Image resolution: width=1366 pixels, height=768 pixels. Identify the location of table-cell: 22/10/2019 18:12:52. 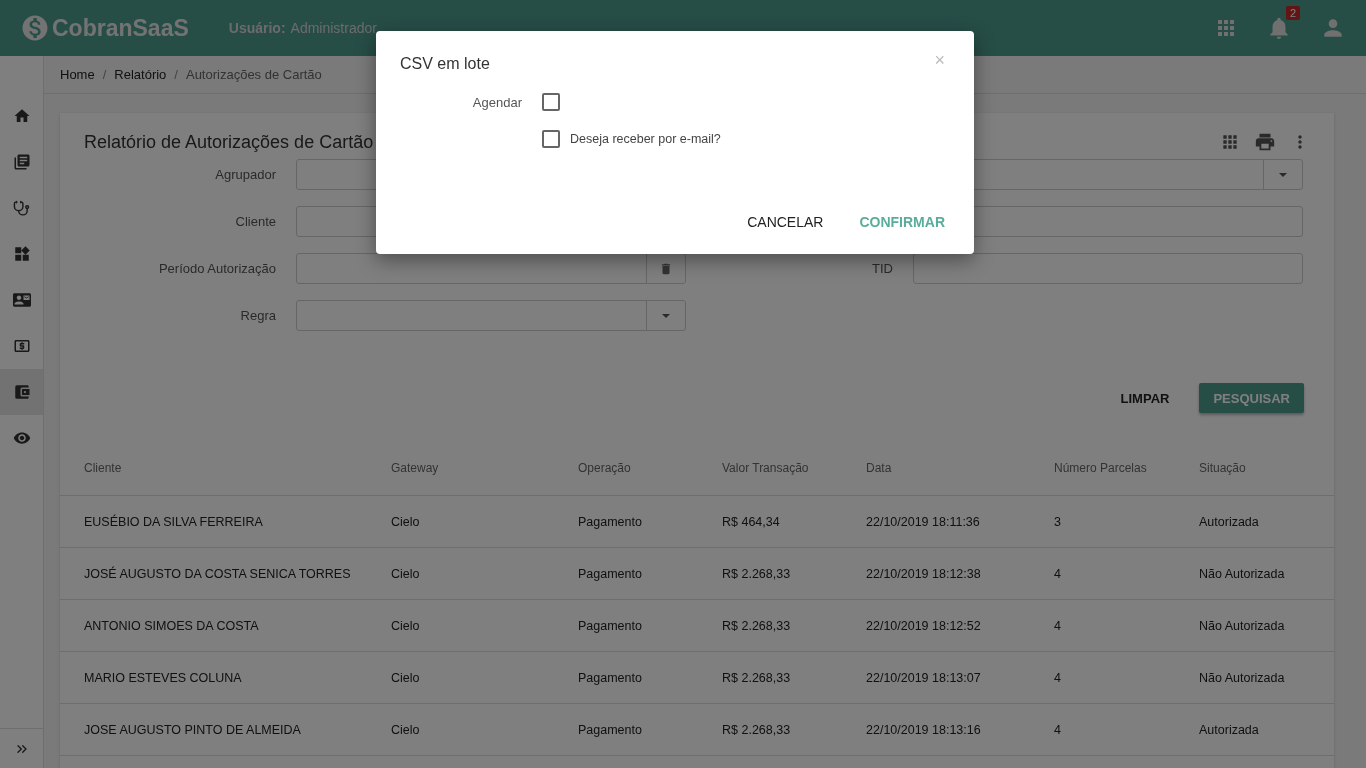
(936, 626).